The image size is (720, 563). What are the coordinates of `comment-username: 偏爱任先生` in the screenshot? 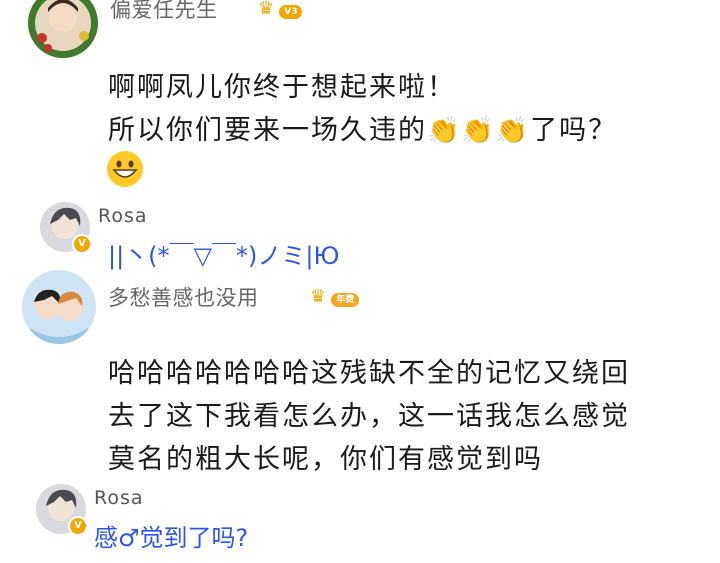 It's located at (164, 12).